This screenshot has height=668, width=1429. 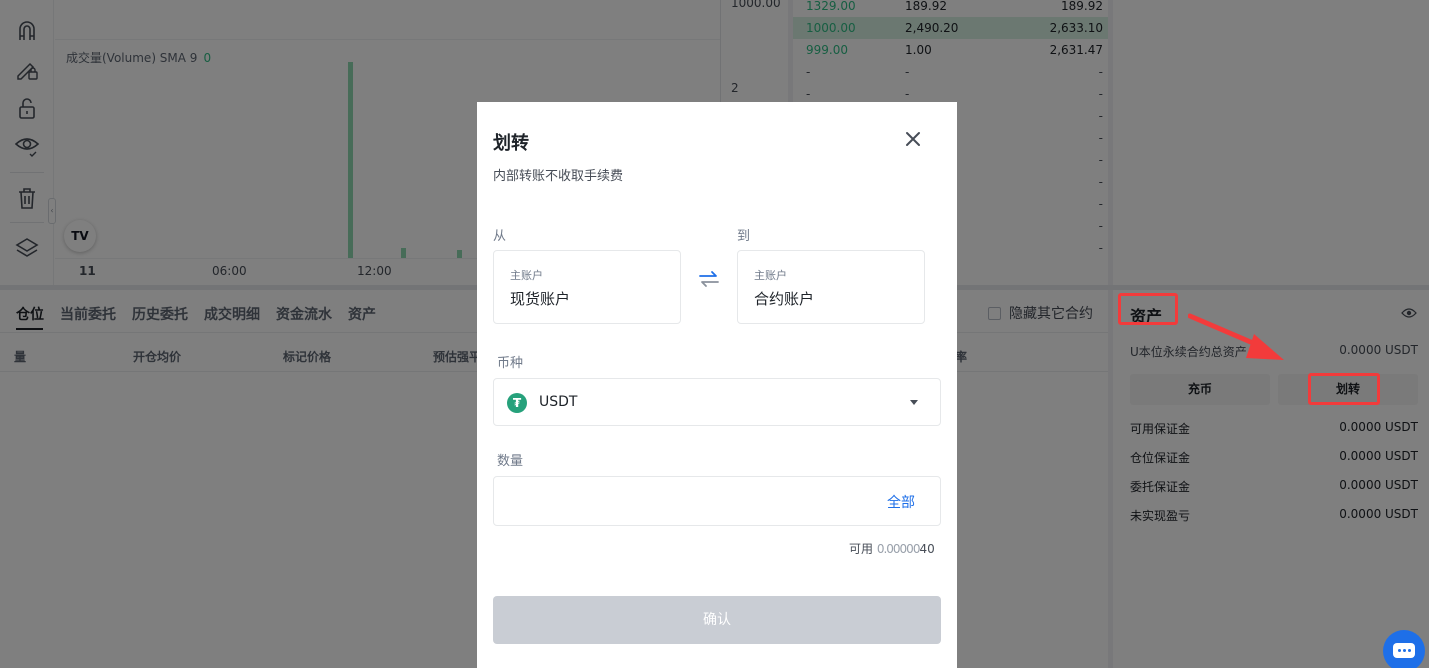 I want to click on coin-label: 币种, so click(x=510, y=363).